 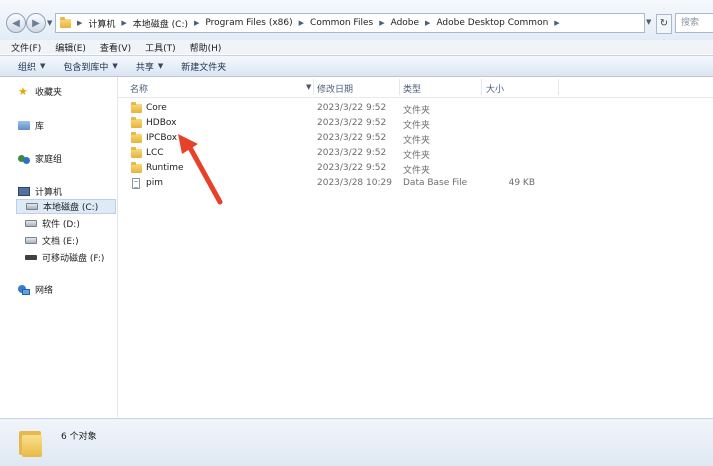 I want to click on file-name: pim, so click(x=154, y=183).